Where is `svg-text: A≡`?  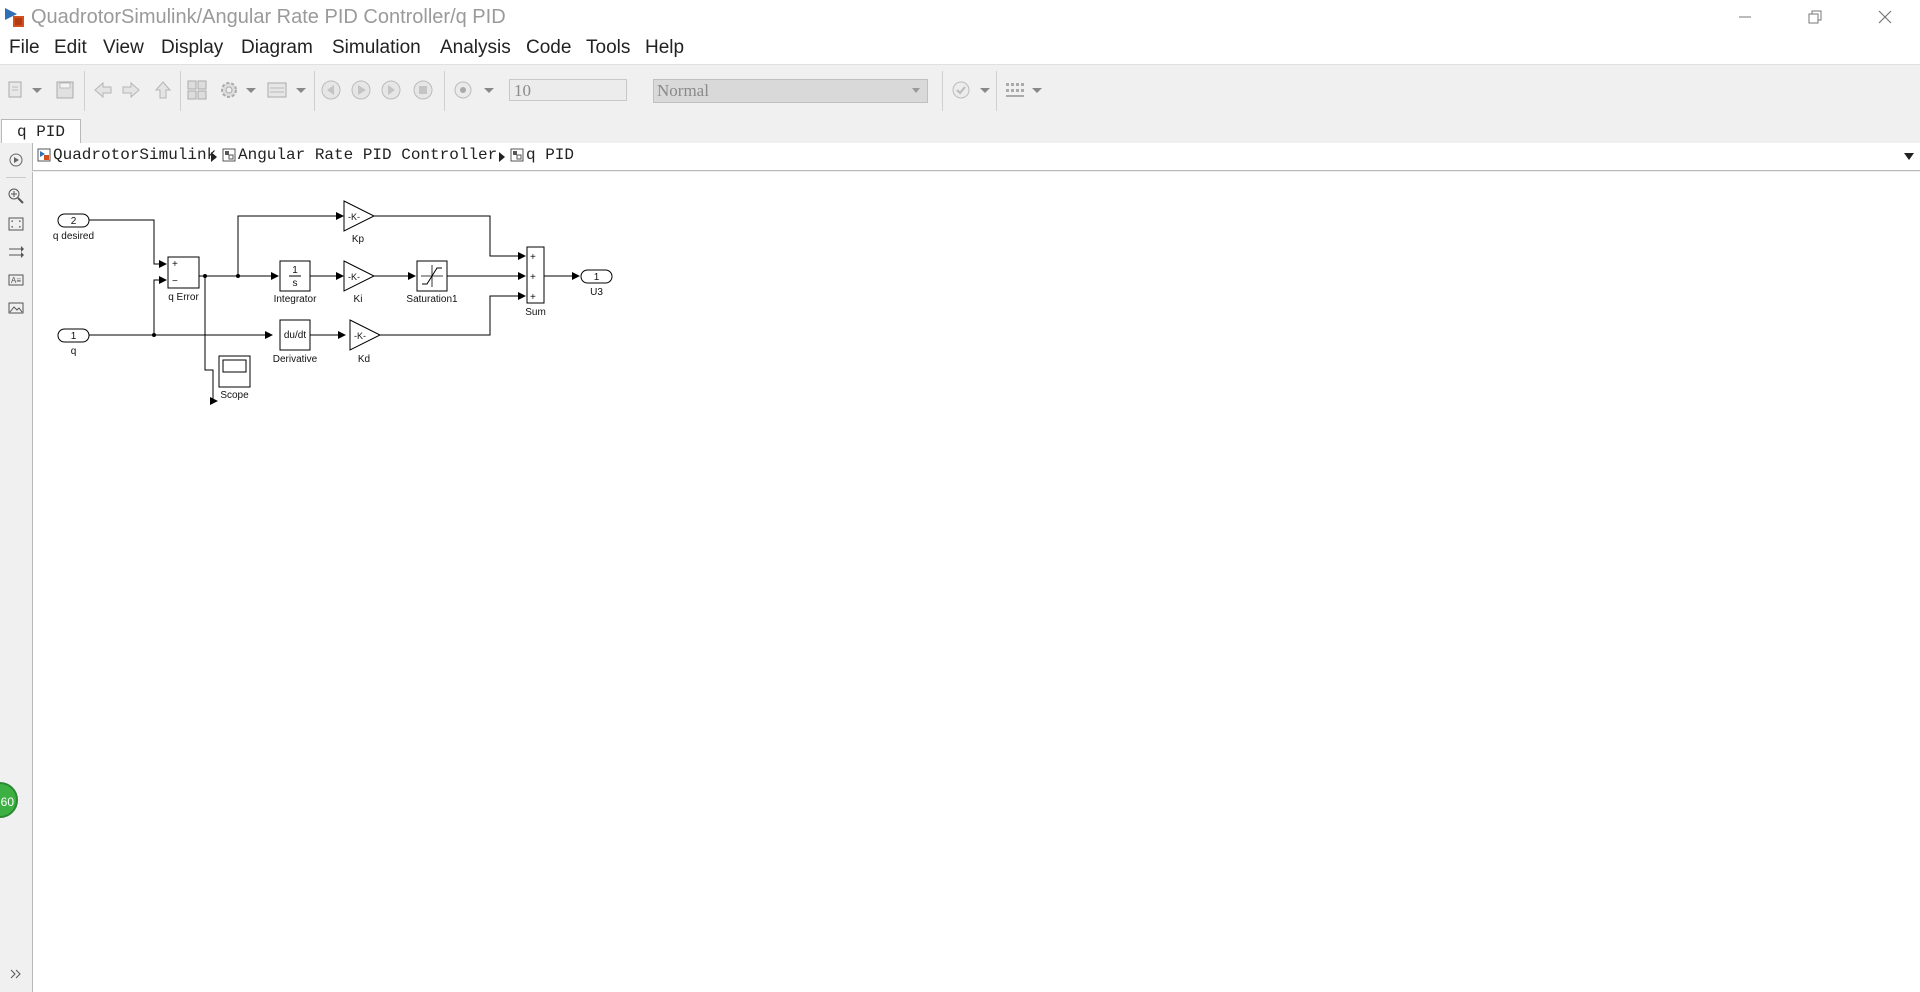 svg-text: A≡ is located at coordinates (16, 280).